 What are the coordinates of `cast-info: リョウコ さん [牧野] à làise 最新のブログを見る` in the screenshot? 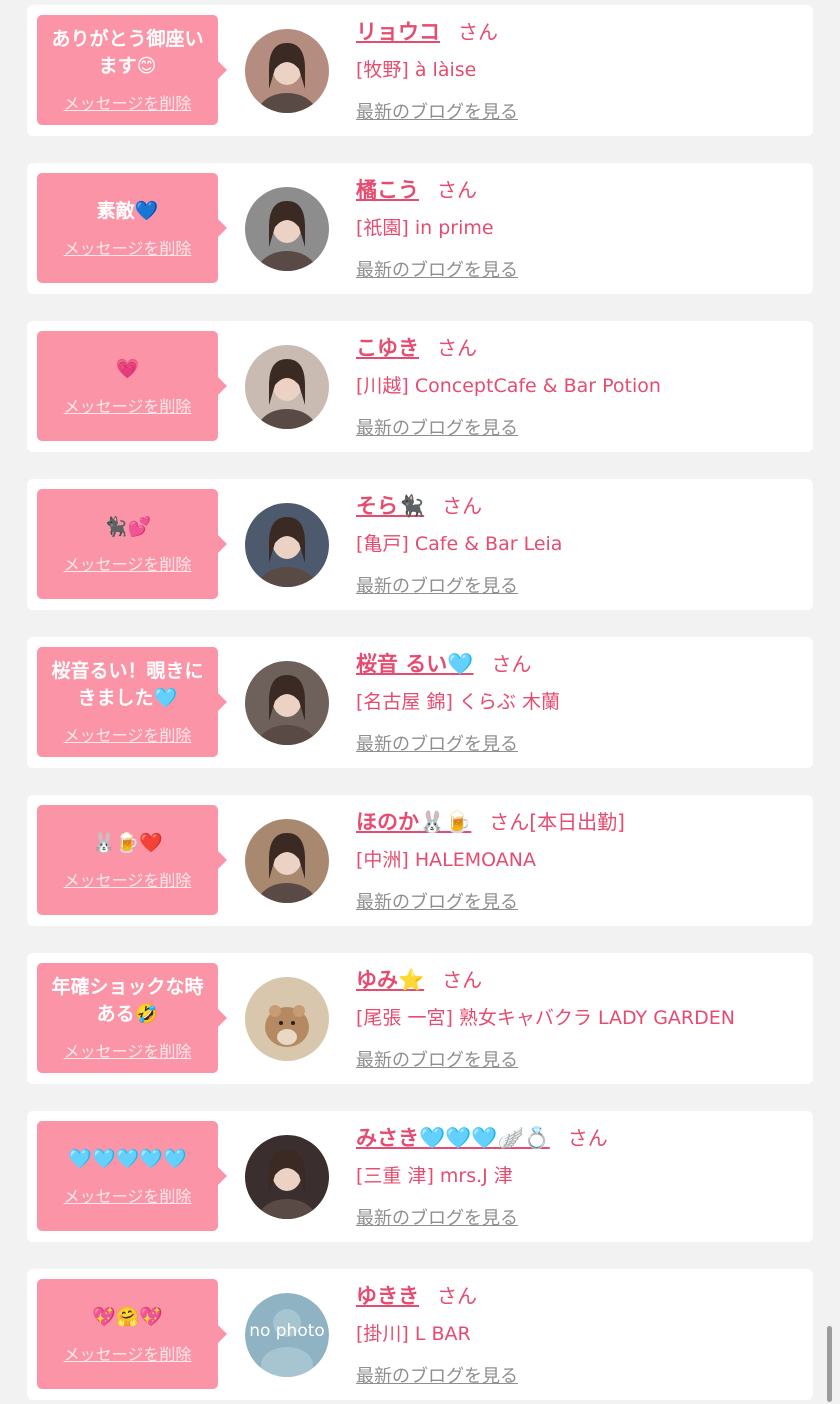 It's located at (576, 70).